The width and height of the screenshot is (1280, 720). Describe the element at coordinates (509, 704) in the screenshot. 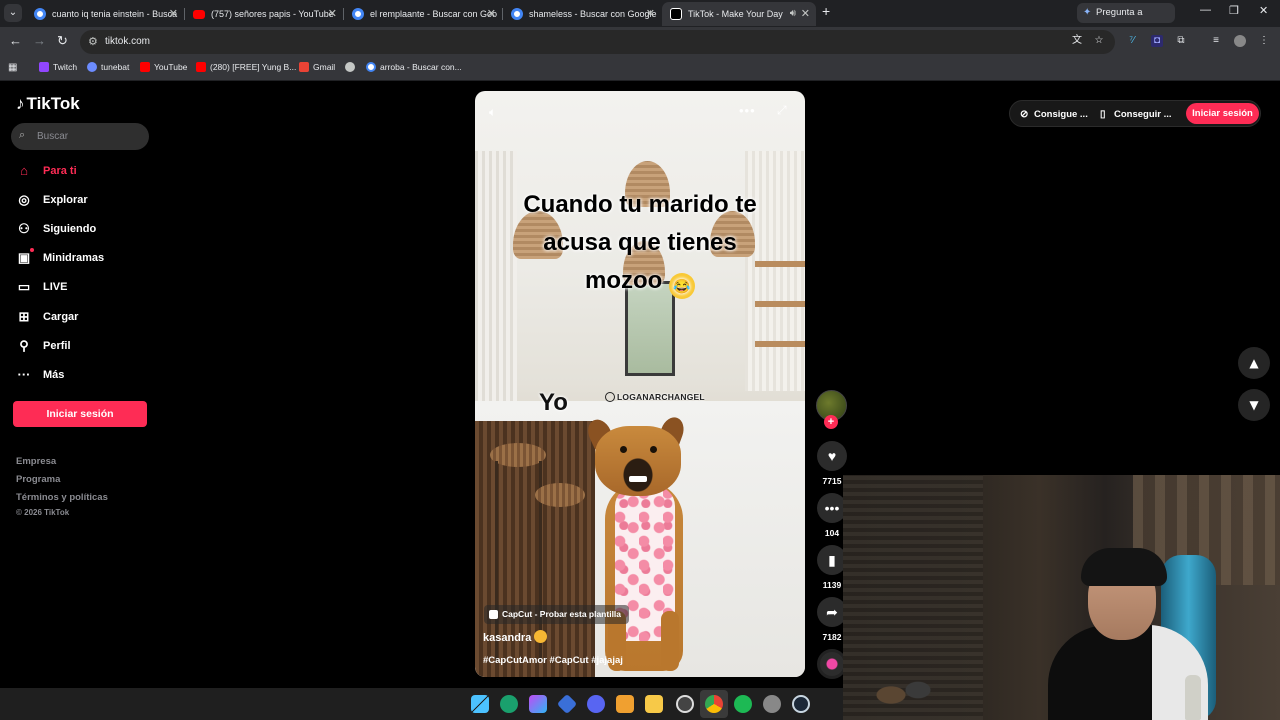

I see `edge-icon` at that location.